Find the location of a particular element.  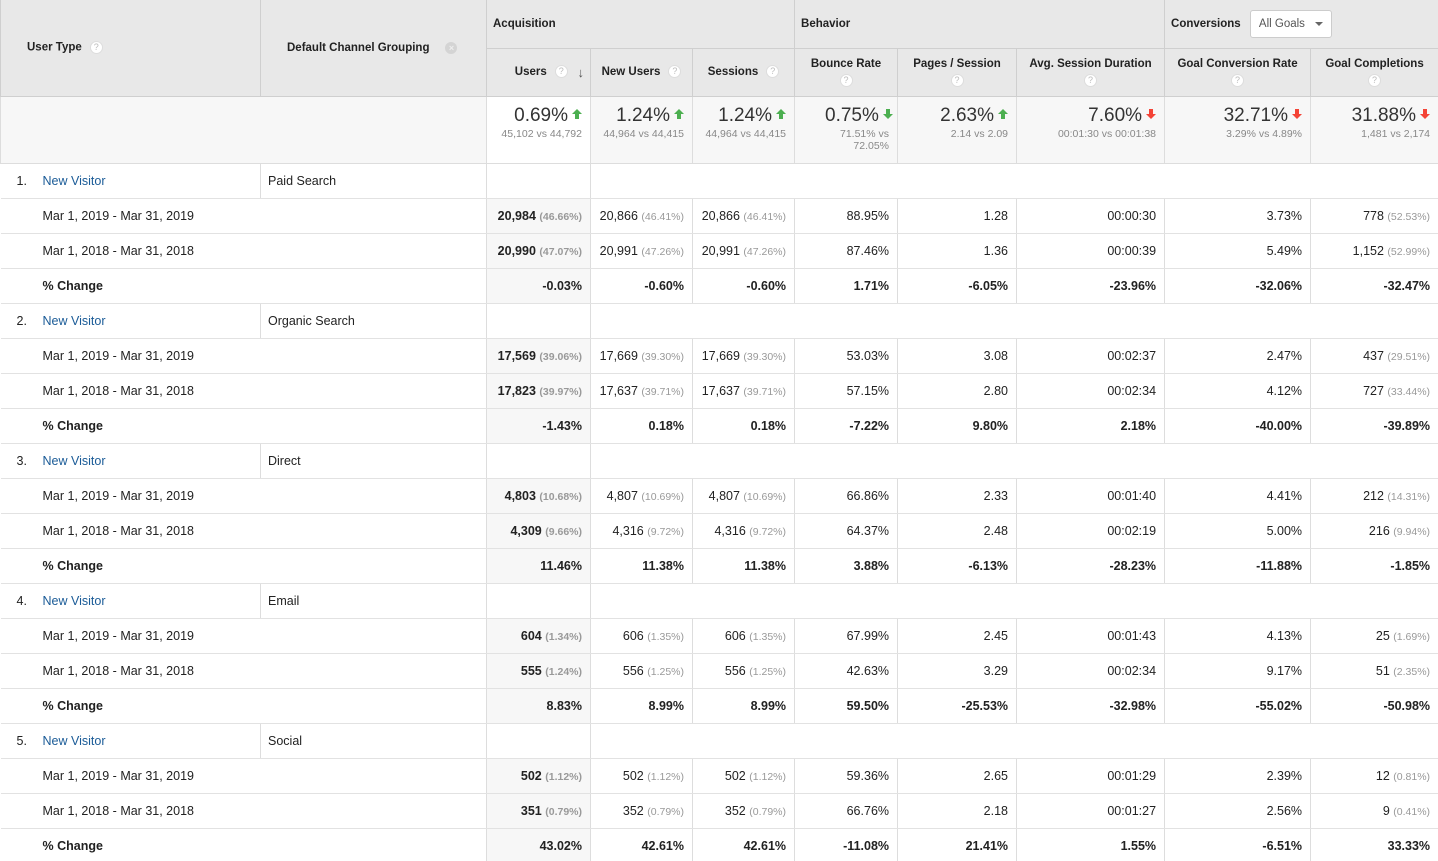

goal-select-dropdown: All Goals is located at coordinates (1290, 23).